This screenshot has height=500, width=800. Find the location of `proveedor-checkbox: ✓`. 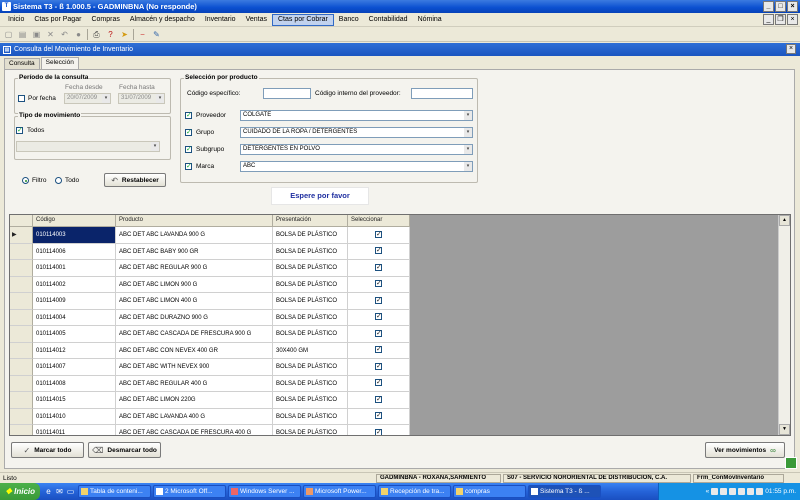

proveedor-checkbox: ✓ is located at coordinates (188, 115).